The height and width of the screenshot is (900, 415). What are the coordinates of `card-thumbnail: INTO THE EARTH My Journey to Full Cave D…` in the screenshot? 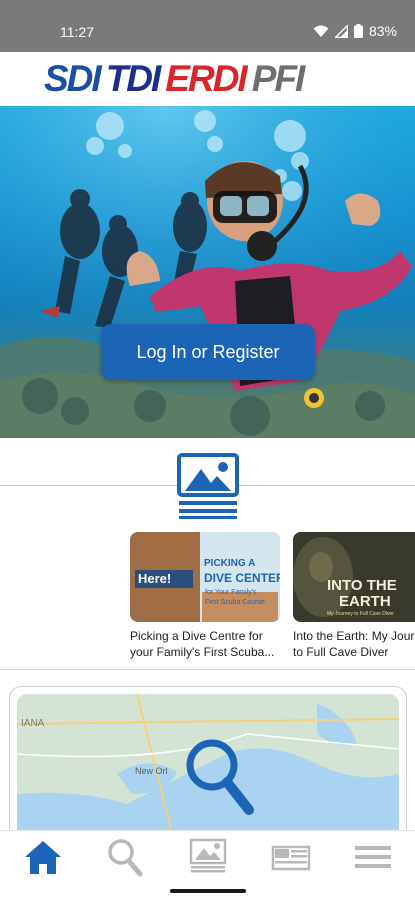 It's located at (354, 577).